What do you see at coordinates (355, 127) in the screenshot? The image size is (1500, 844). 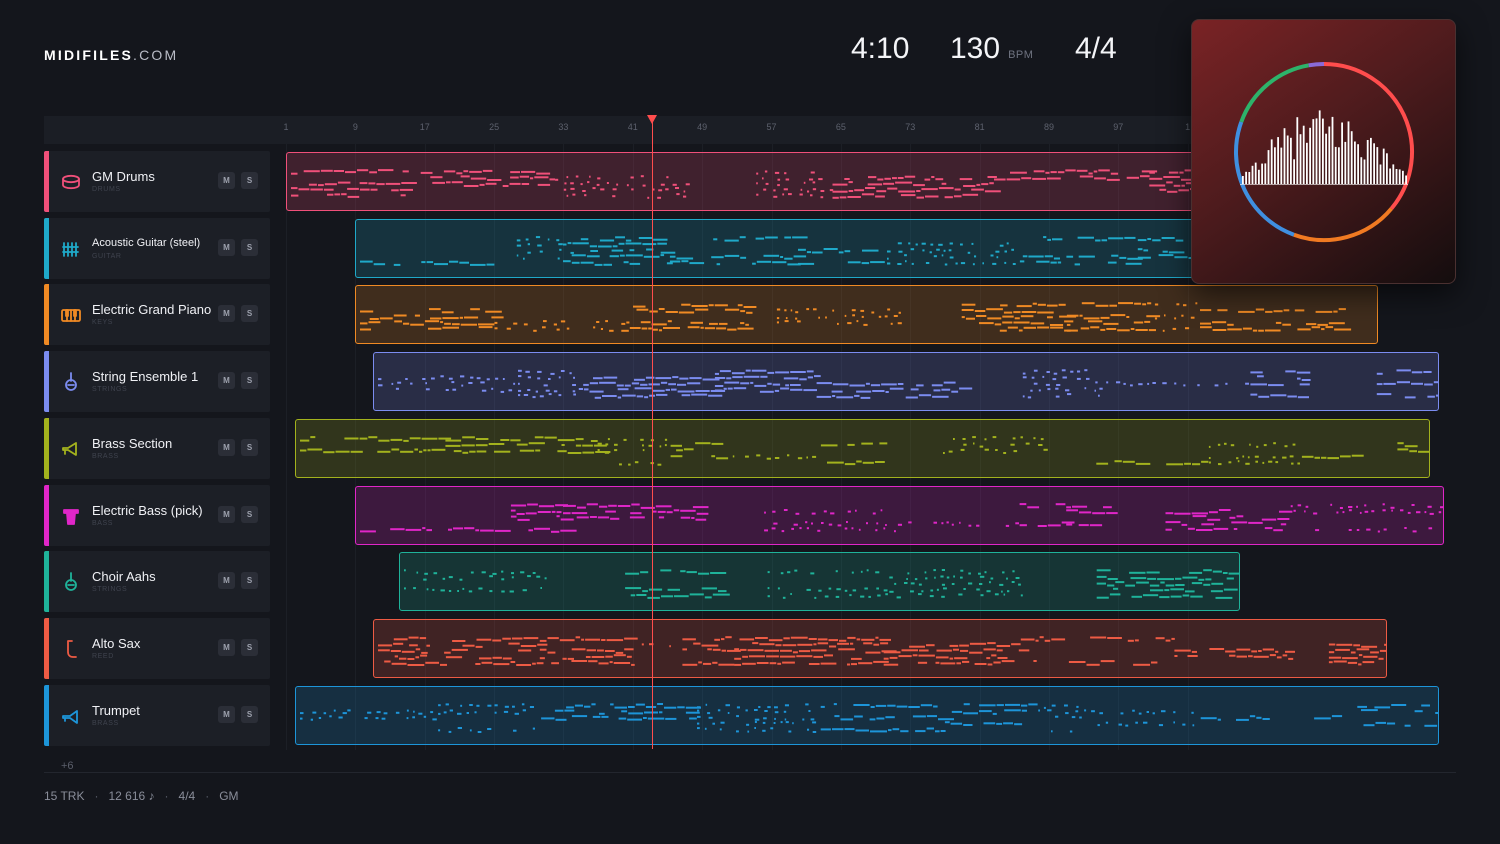 I see `ruler-tick: 9` at bounding box center [355, 127].